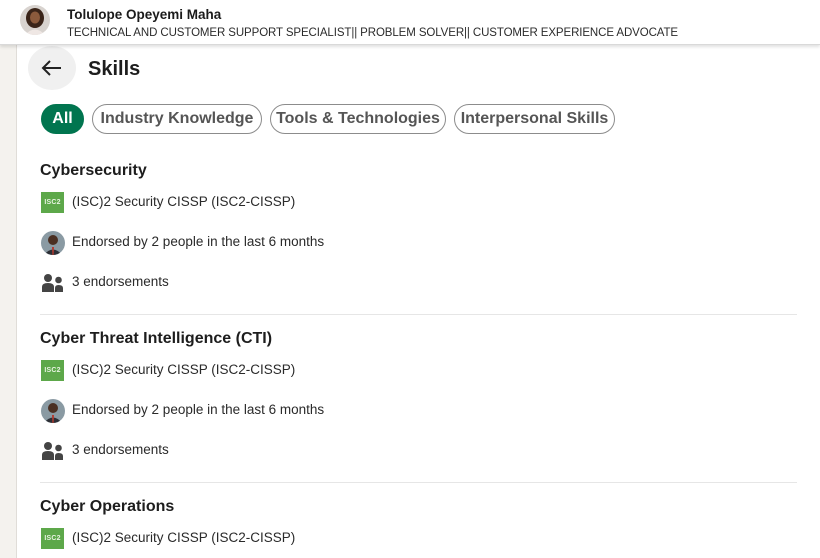  What do you see at coordinates (114, 69) in the screenshot?
I see `page-title: Skills` at bounding box center [114, 69].